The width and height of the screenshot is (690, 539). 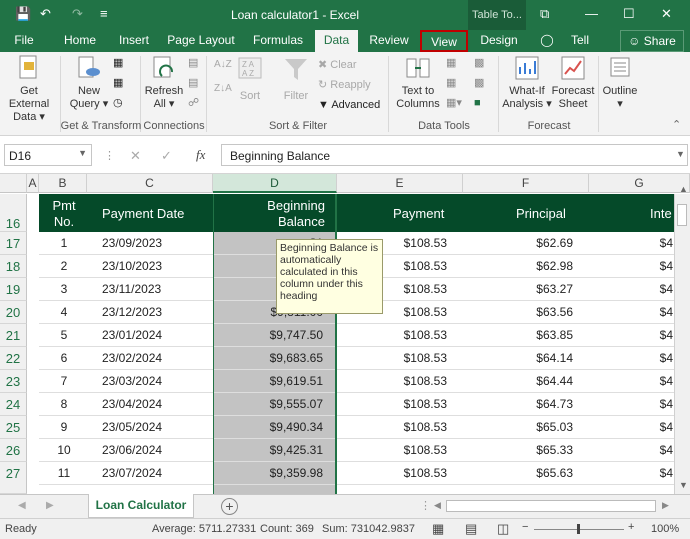 What do you see at coordinates (229, 506) in the screenshot?
I see `add-sheet-button: +` at bounding box center [229, 506].